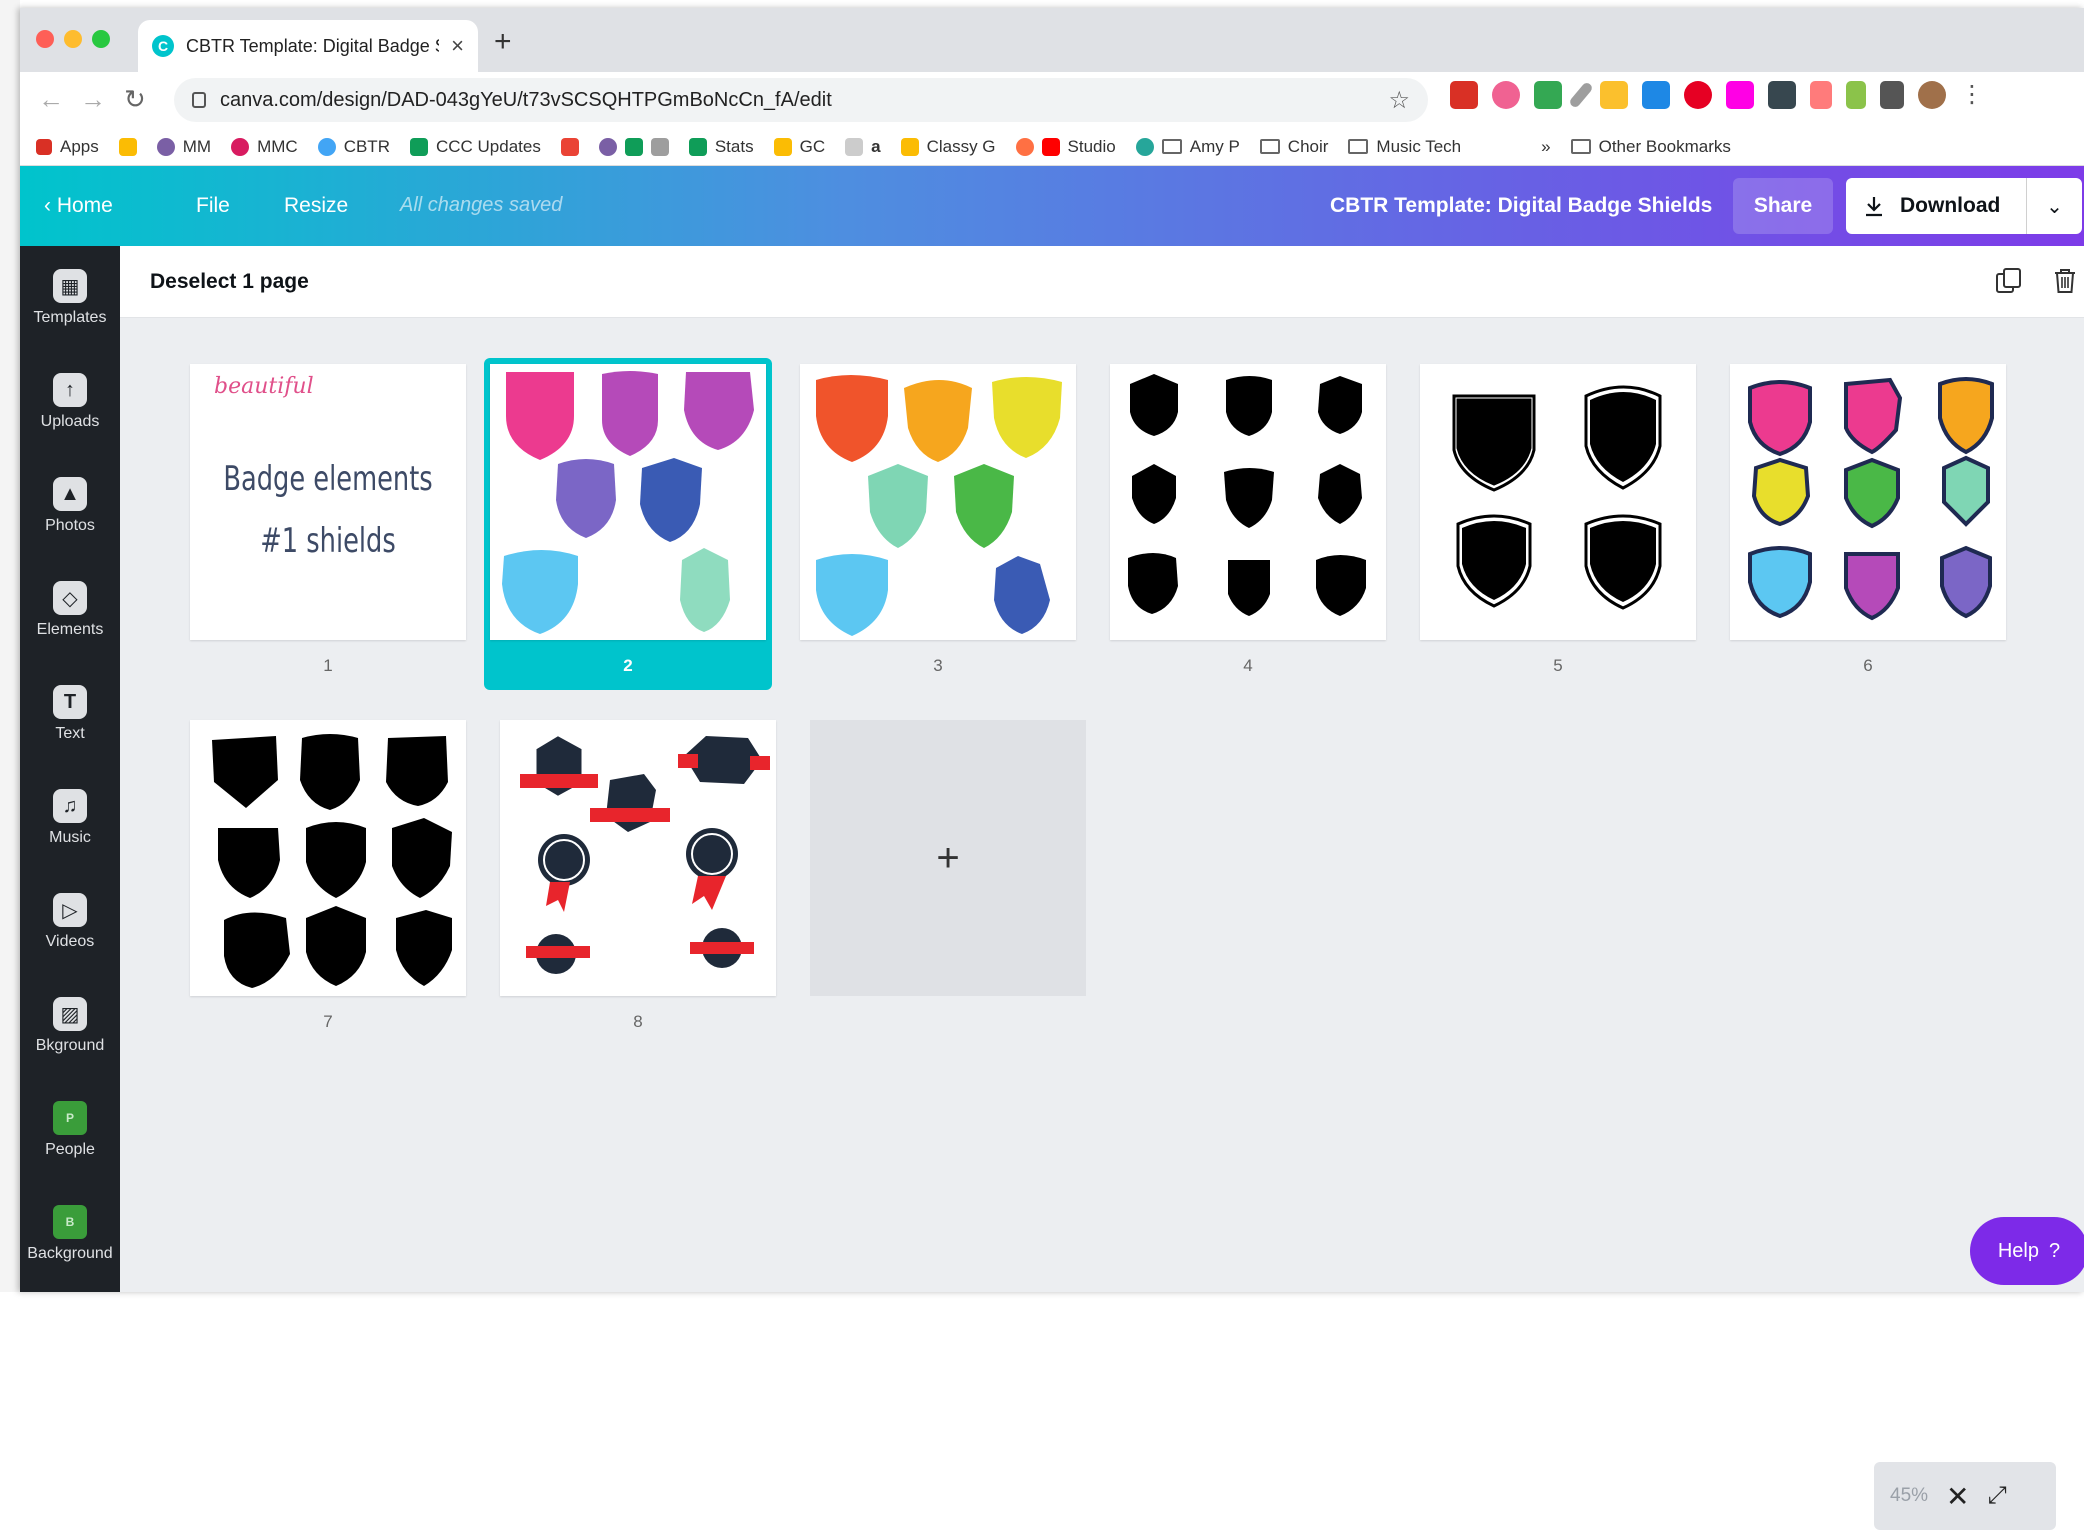  I want to click on sidebar-item-text: T Text, so click(70, 714).